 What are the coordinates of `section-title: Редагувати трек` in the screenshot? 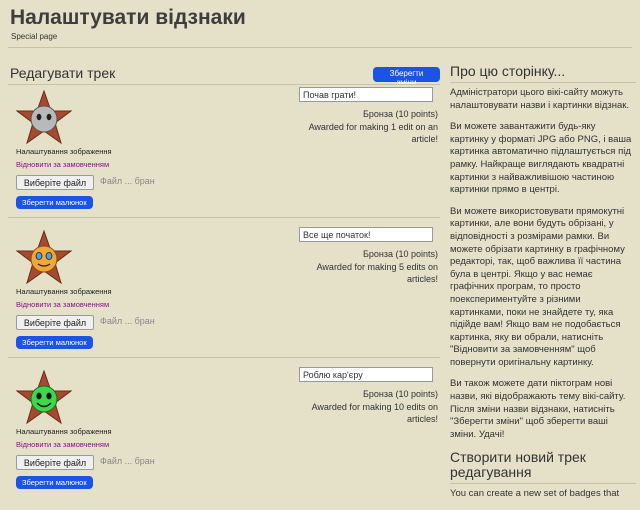 It's located at (63, 73).